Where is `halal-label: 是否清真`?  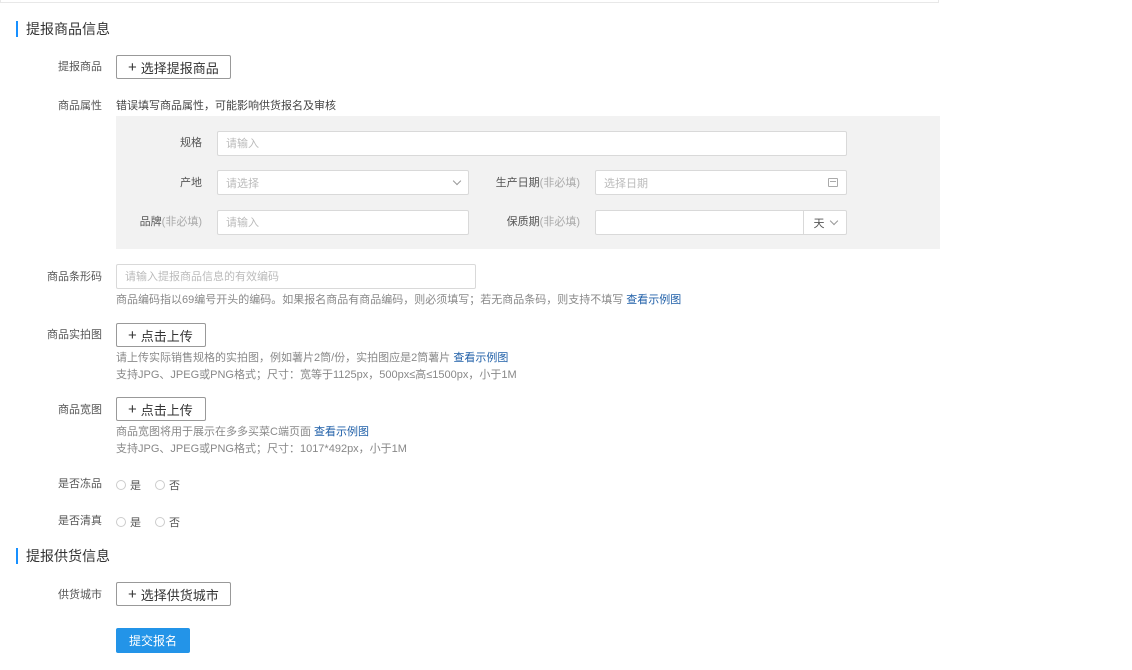 halal-label: 是否清真 is located at coordinates (80, 521).